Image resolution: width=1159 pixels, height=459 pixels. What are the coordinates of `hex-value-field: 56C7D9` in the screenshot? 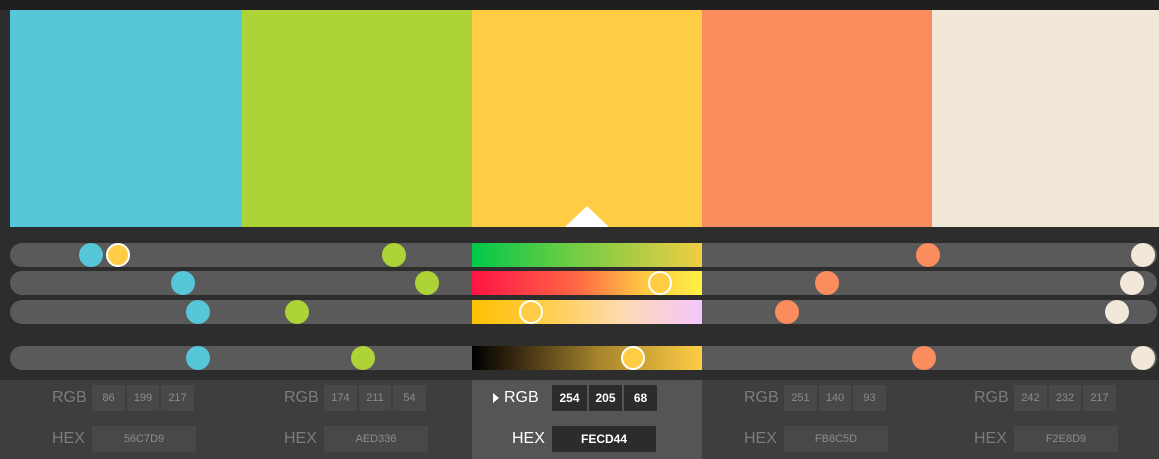 It's located at (144, 439).